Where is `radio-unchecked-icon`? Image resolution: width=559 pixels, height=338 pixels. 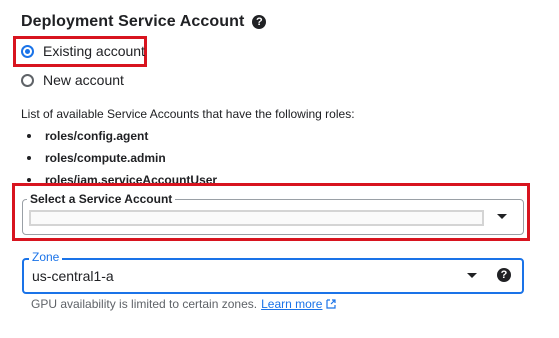 radio-unchecked-icon is located at coordinates (27, 80).